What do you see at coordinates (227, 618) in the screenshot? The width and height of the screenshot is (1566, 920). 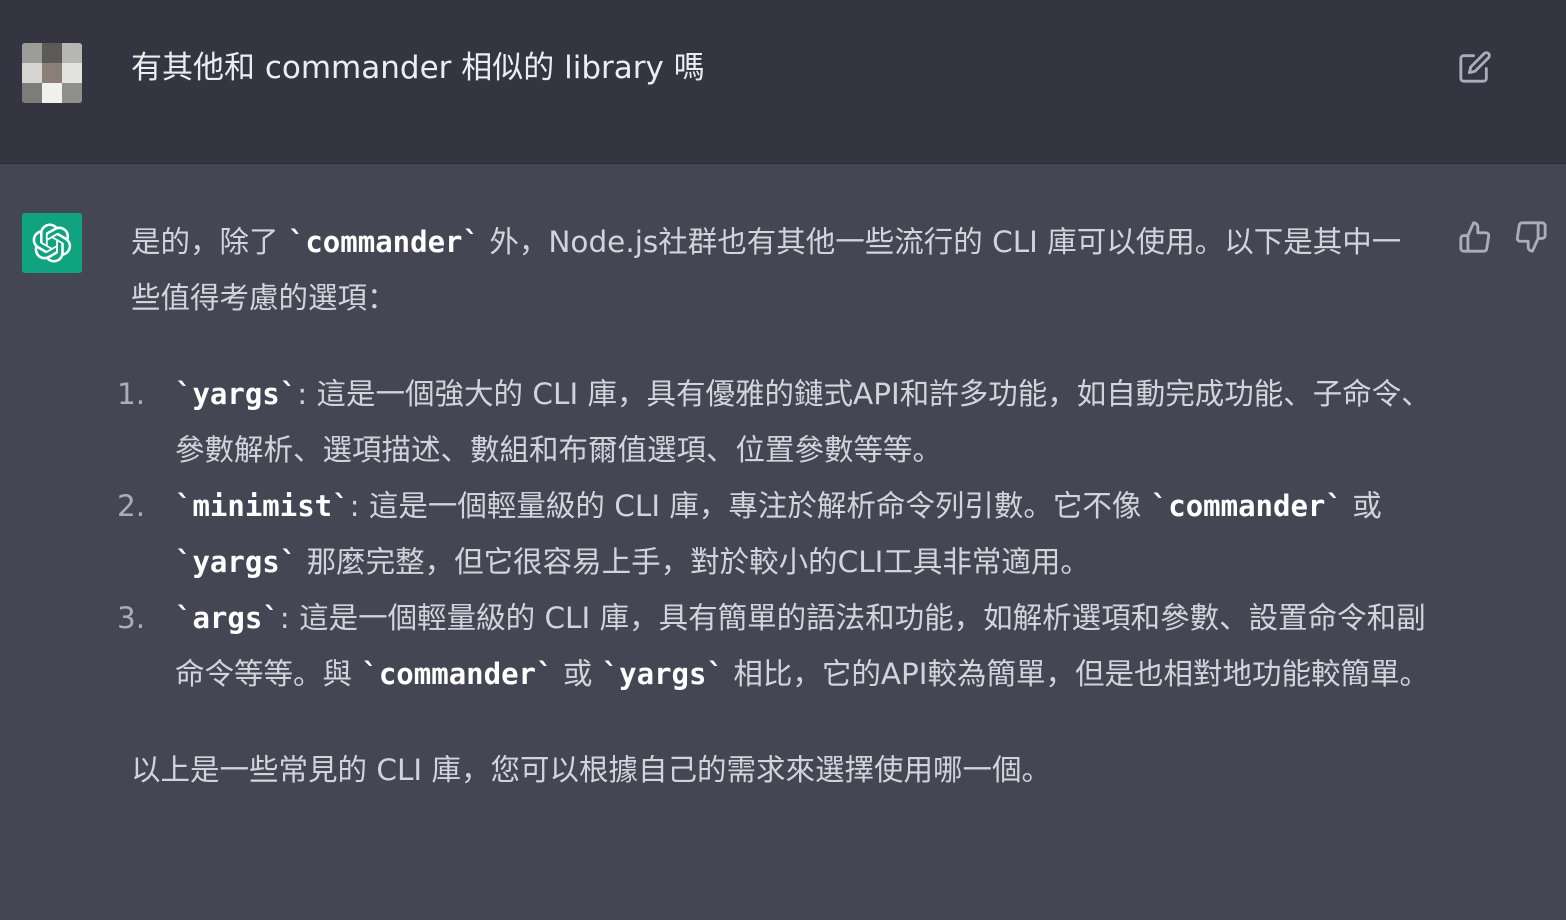 I see `inline-code: `args`` at bounding box center [227, 618].